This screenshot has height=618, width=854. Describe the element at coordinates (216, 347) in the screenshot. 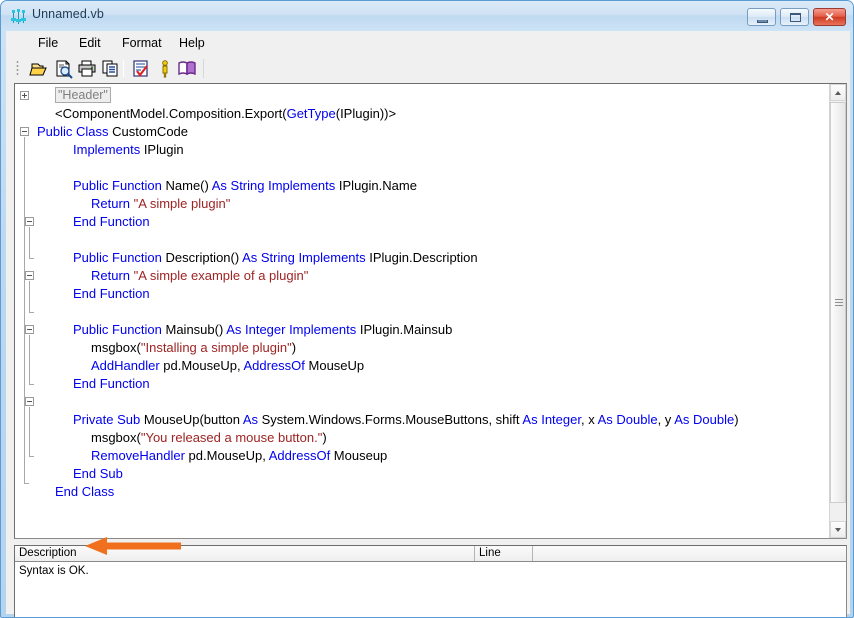

I see `code-token: "Installing a simple plugin"` at that location.